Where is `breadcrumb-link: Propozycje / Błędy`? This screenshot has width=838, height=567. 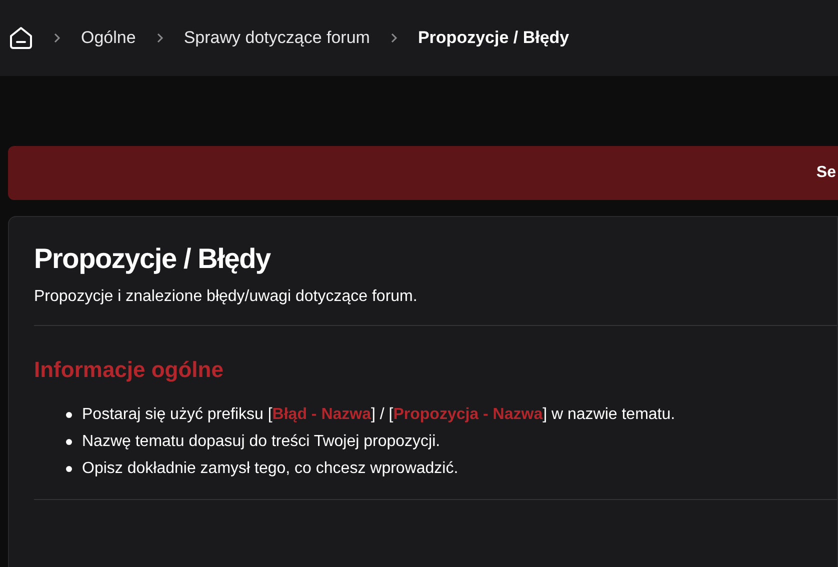
breadcrumb-link: Propozycje / Błędy is located at coordinates (494, 38).